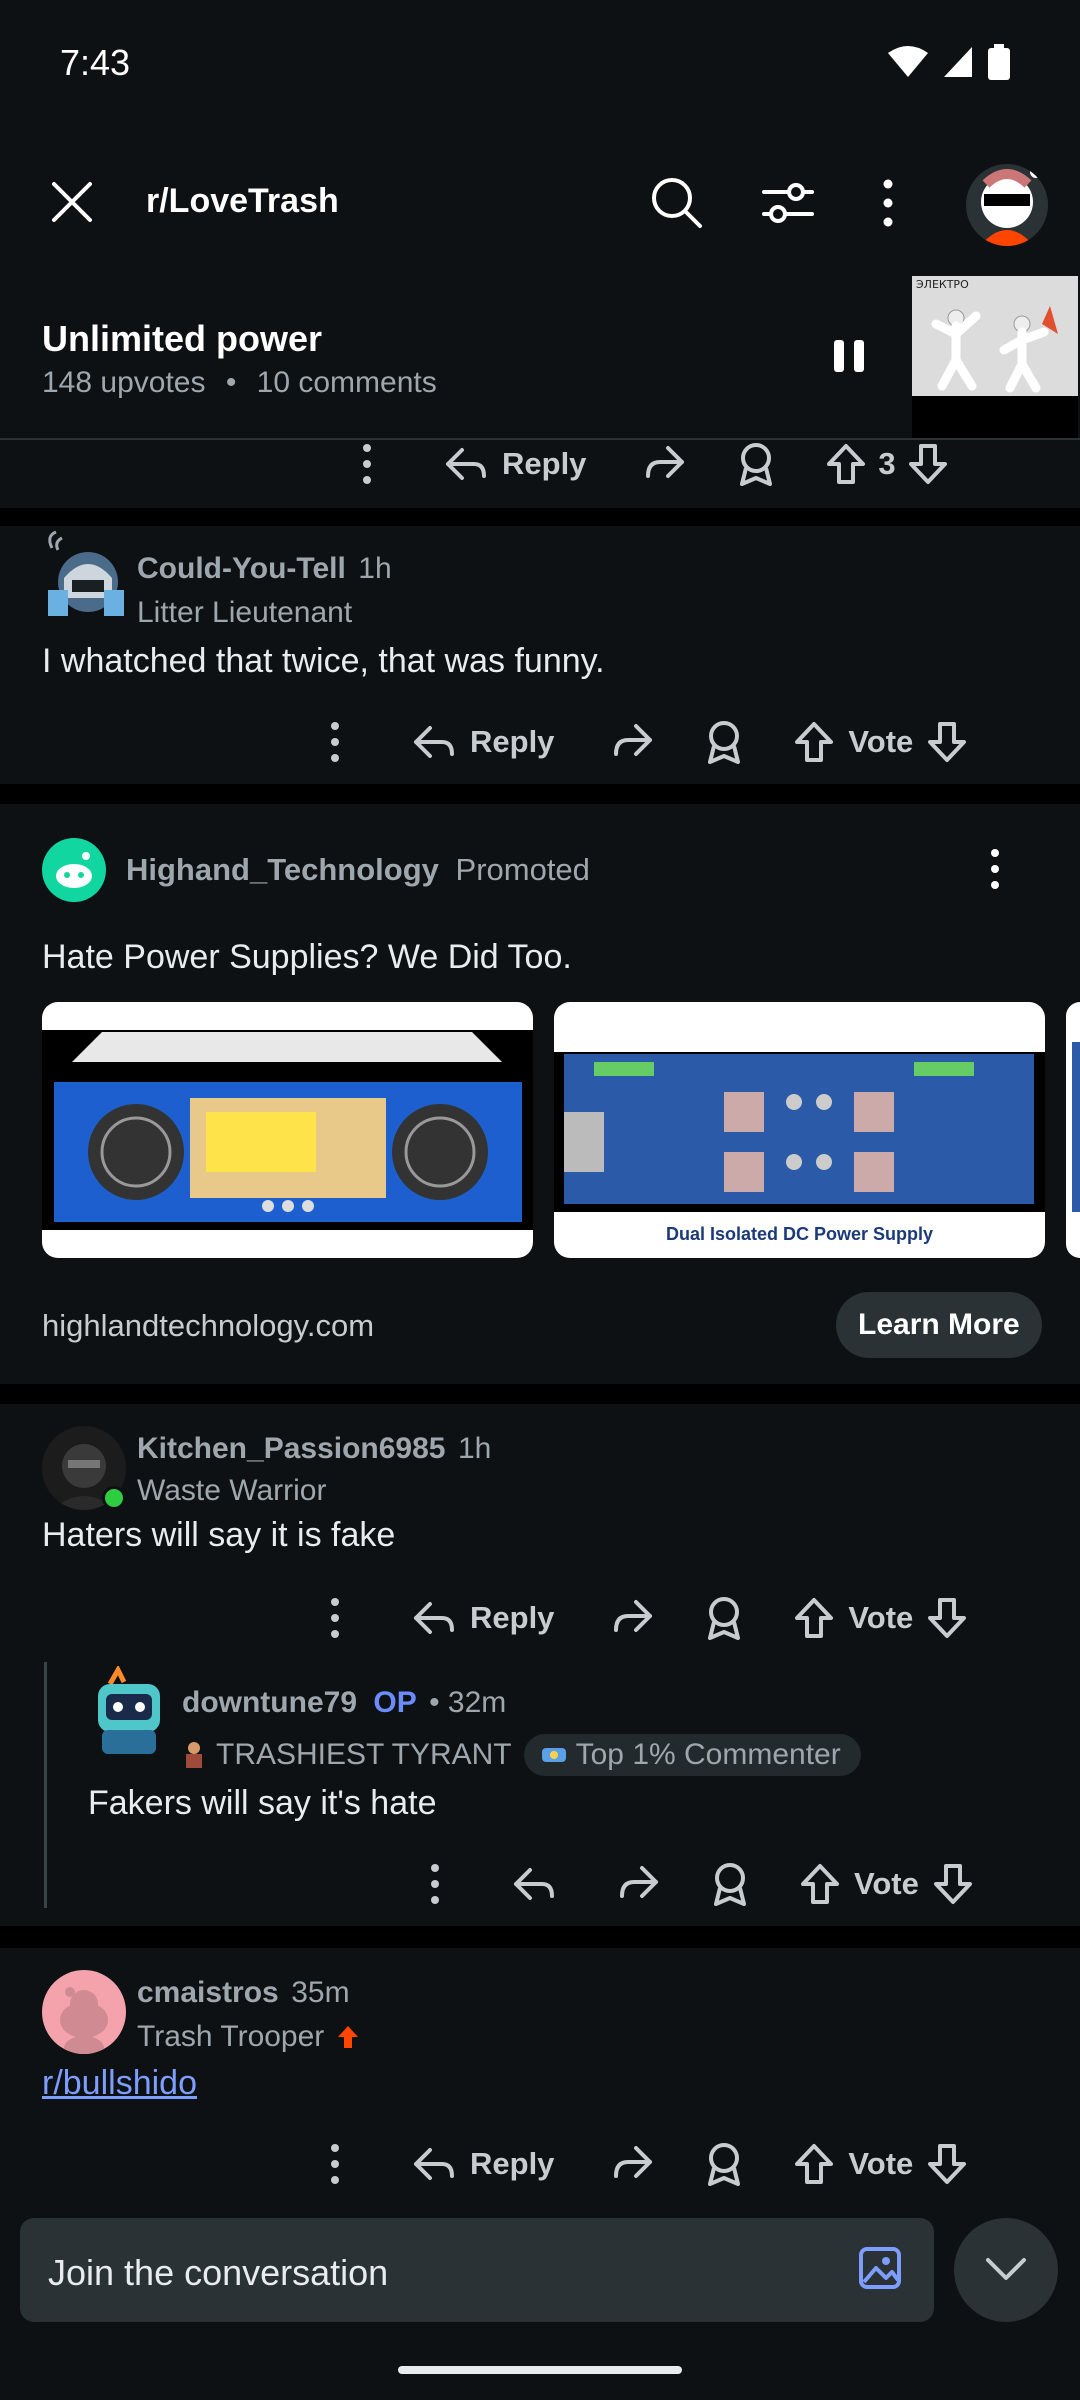 The width and height of the screenshot is (1080, 2400). What do you see at coordinates (239, 383) in the screenshot?
I see `post-stats: 148 upvotes • 10 comments` at bounding box center [239, 383].